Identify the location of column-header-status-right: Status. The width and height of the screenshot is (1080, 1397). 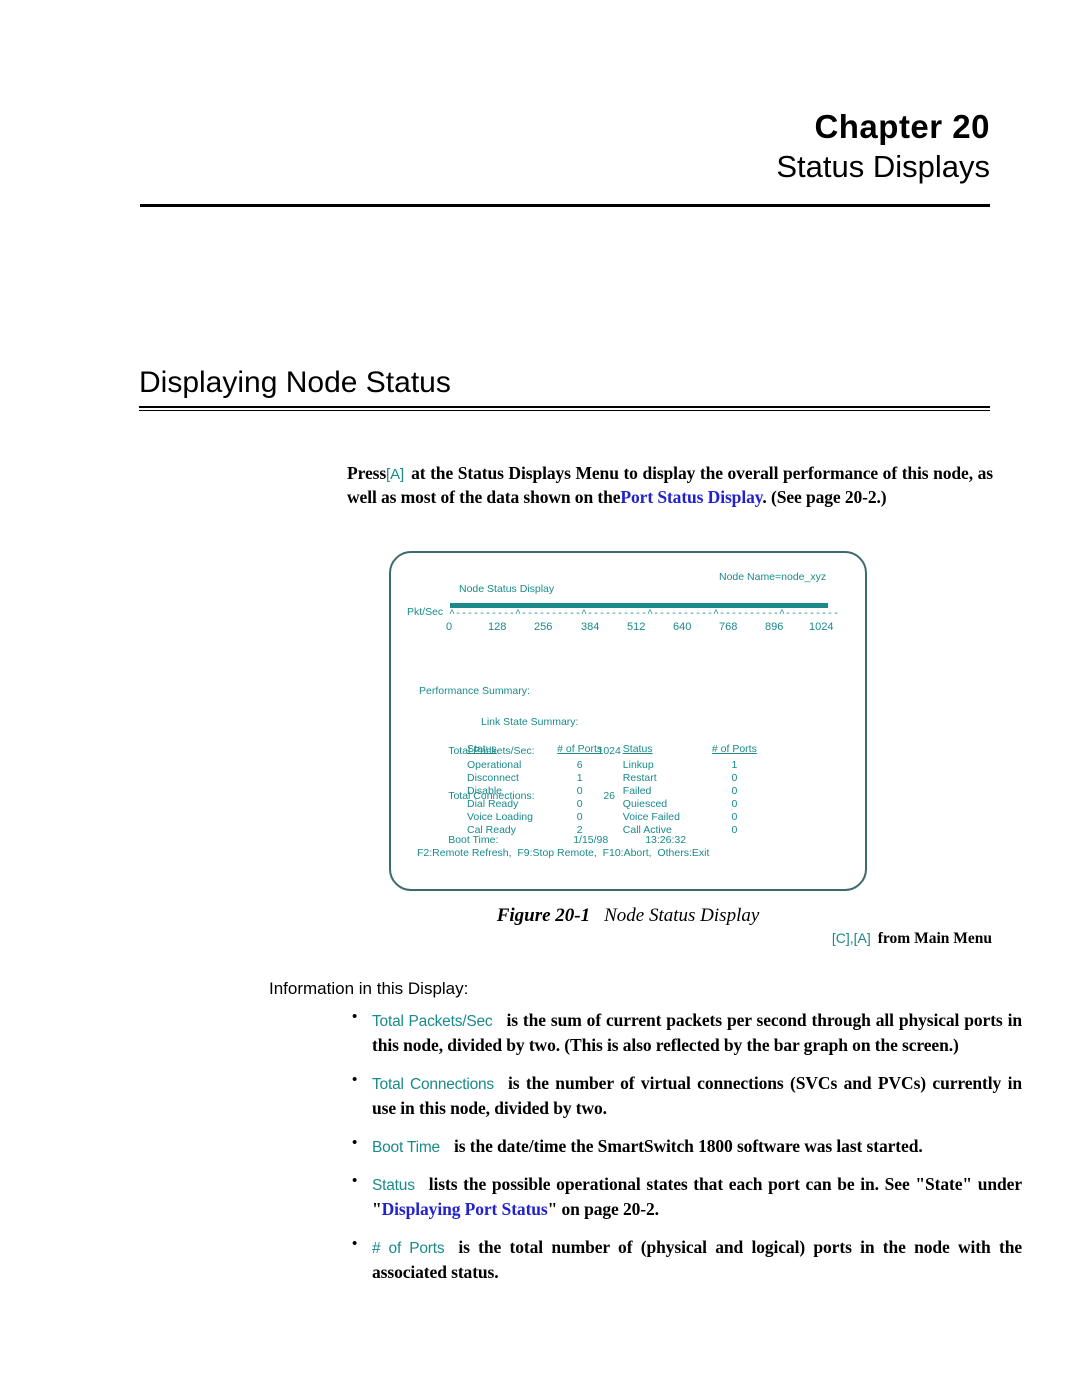
(637, 749).